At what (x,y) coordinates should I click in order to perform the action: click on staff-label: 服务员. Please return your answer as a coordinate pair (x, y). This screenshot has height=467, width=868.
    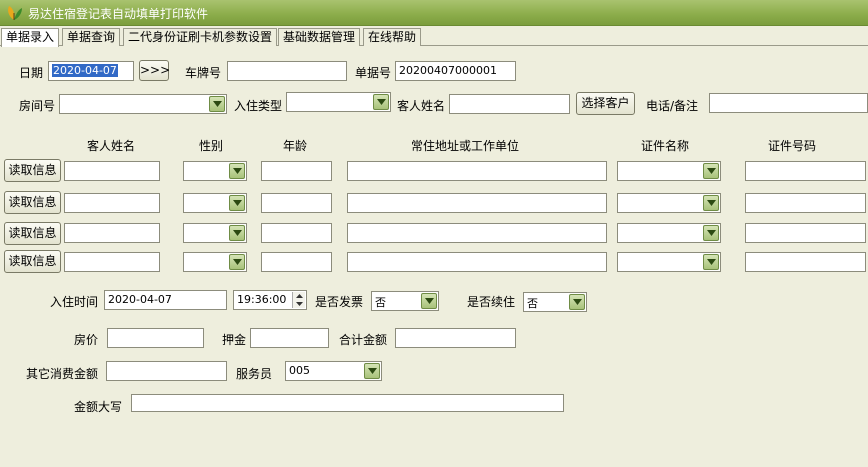
    Looking at the image, I should click on (254, 374).